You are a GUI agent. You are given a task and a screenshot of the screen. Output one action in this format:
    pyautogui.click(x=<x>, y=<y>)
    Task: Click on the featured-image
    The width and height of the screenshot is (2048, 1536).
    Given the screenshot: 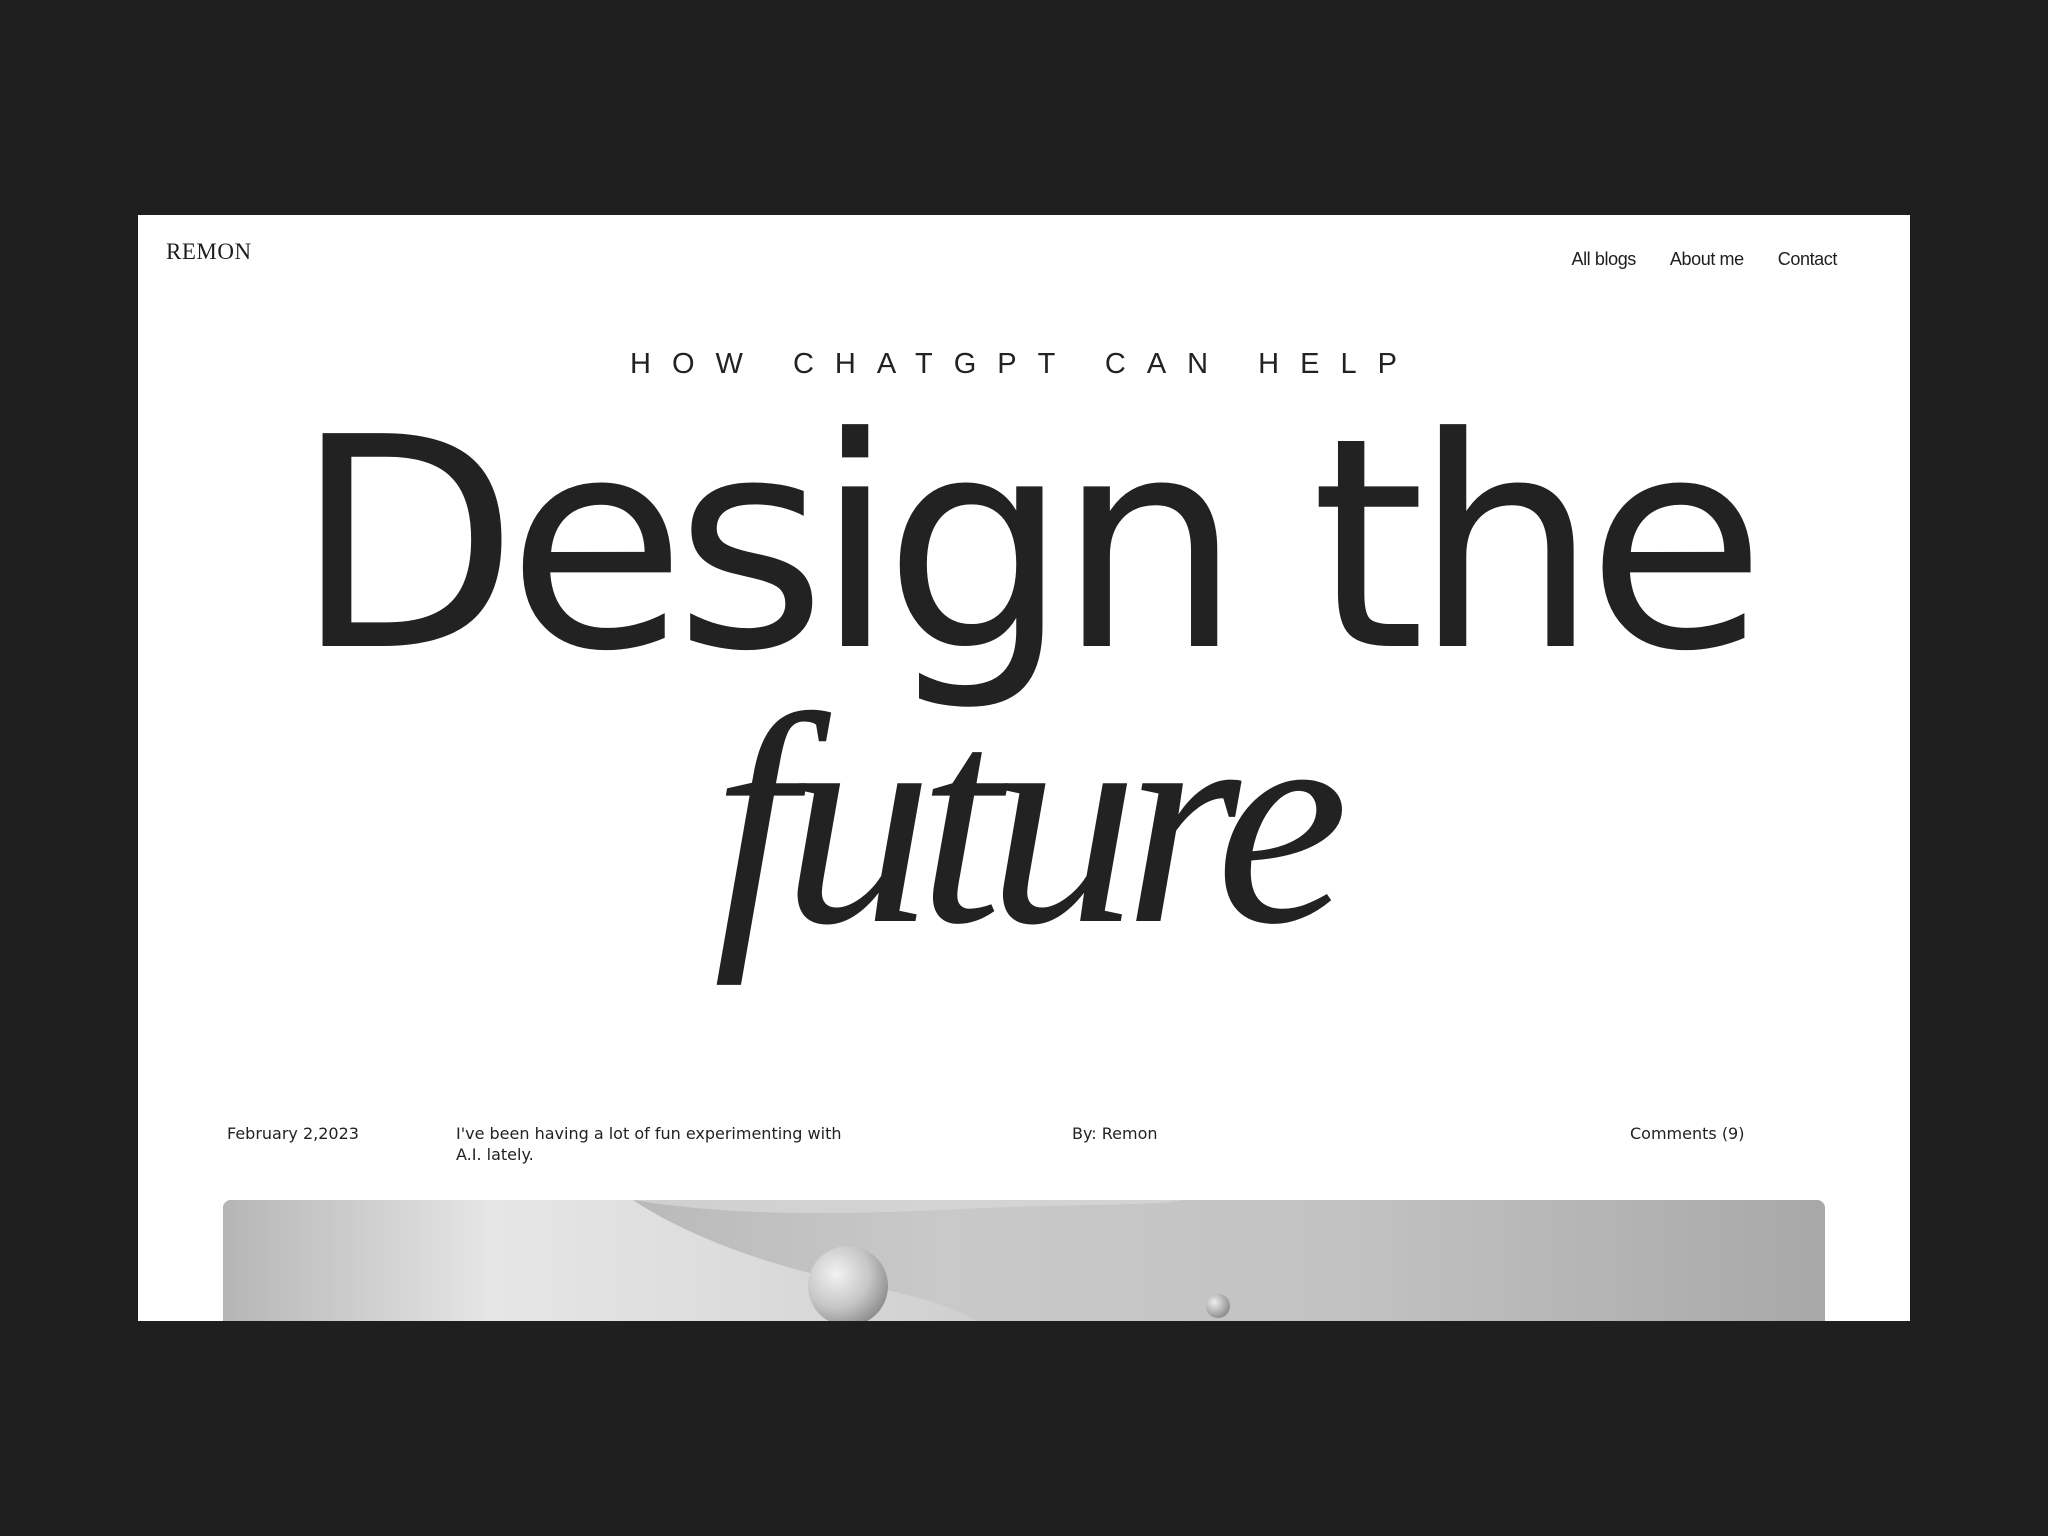 What is the action you would take?
    pyautogui.click(x=1024, y=1260)
    